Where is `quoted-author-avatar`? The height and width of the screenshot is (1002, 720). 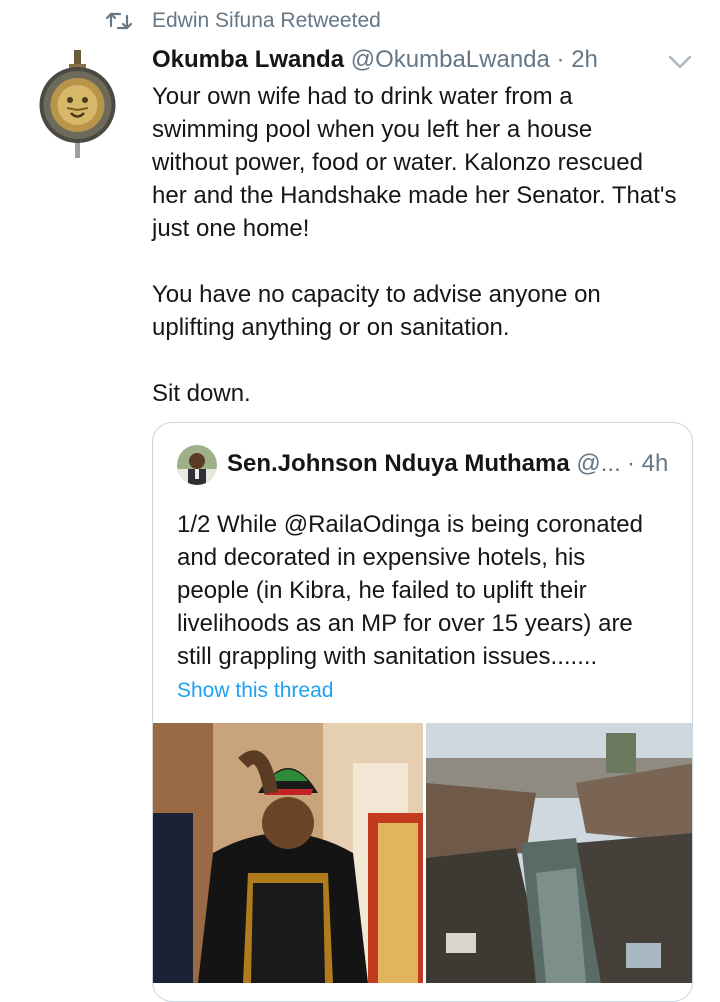 quoted-author-avatar is located at coordinates (197, 465).